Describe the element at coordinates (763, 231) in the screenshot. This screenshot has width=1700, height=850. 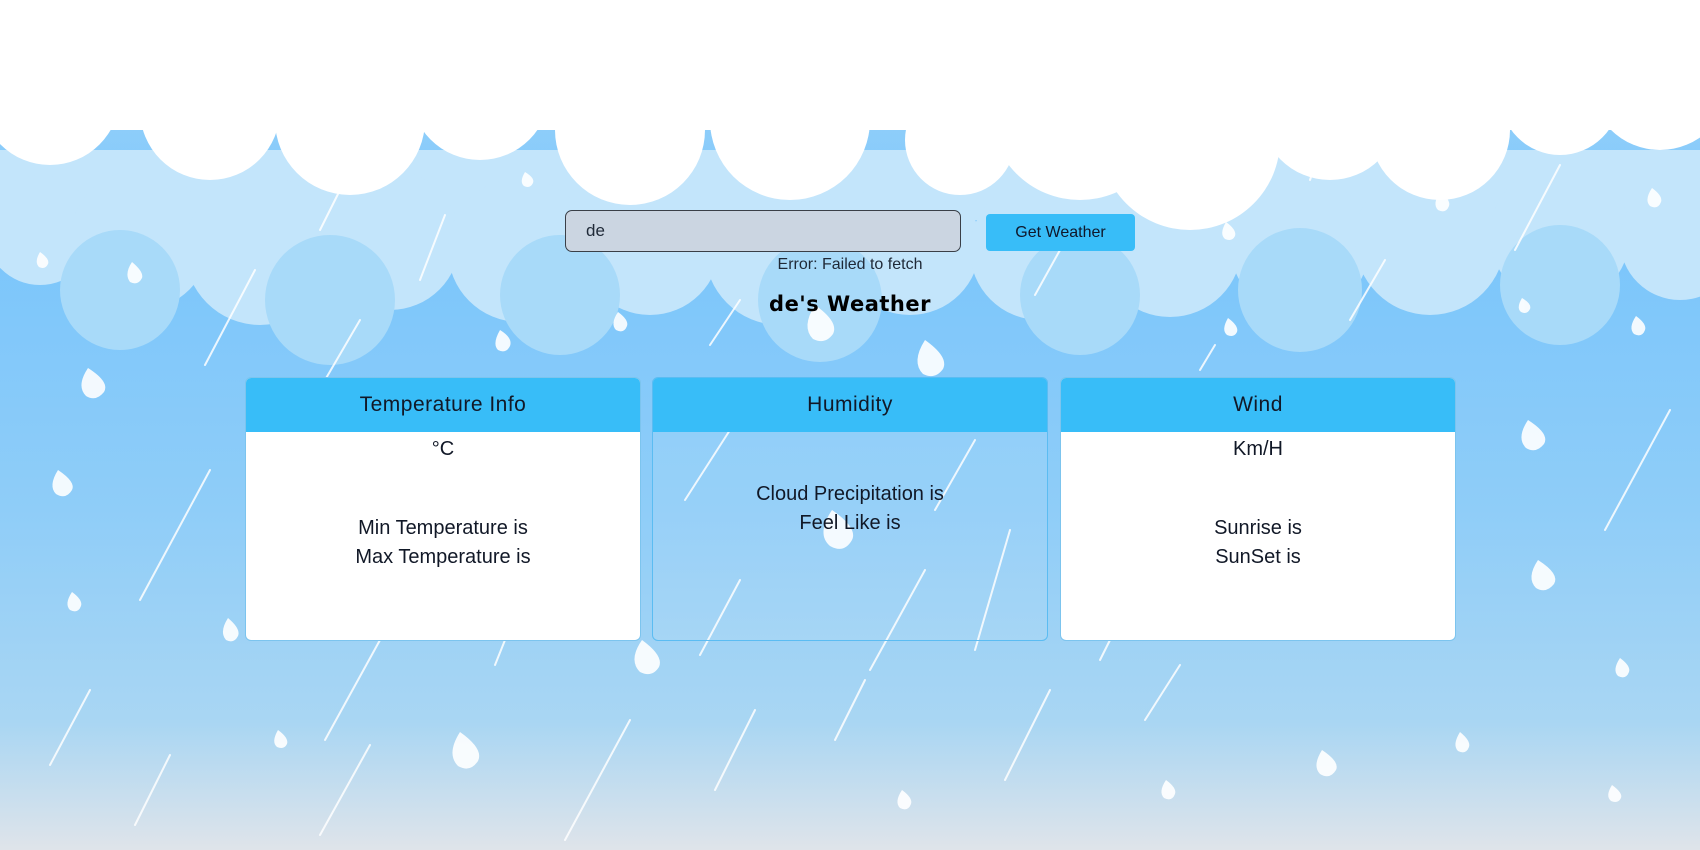
I see `city-search-input` at that location.